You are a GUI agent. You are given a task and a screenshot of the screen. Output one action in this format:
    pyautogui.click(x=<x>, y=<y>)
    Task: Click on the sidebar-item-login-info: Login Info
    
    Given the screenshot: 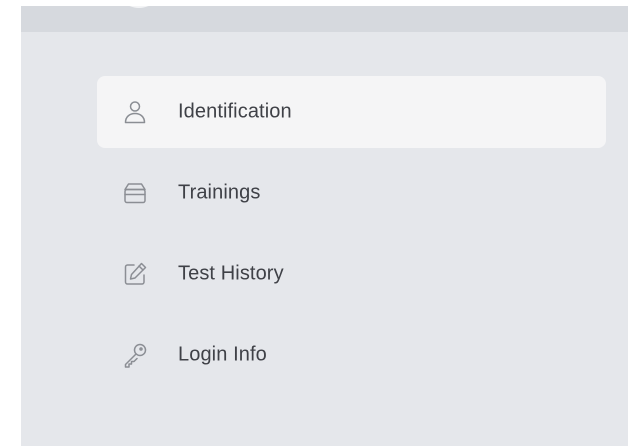 What is the action you would take?
    pyautogui.click(x=351, y=355)
    